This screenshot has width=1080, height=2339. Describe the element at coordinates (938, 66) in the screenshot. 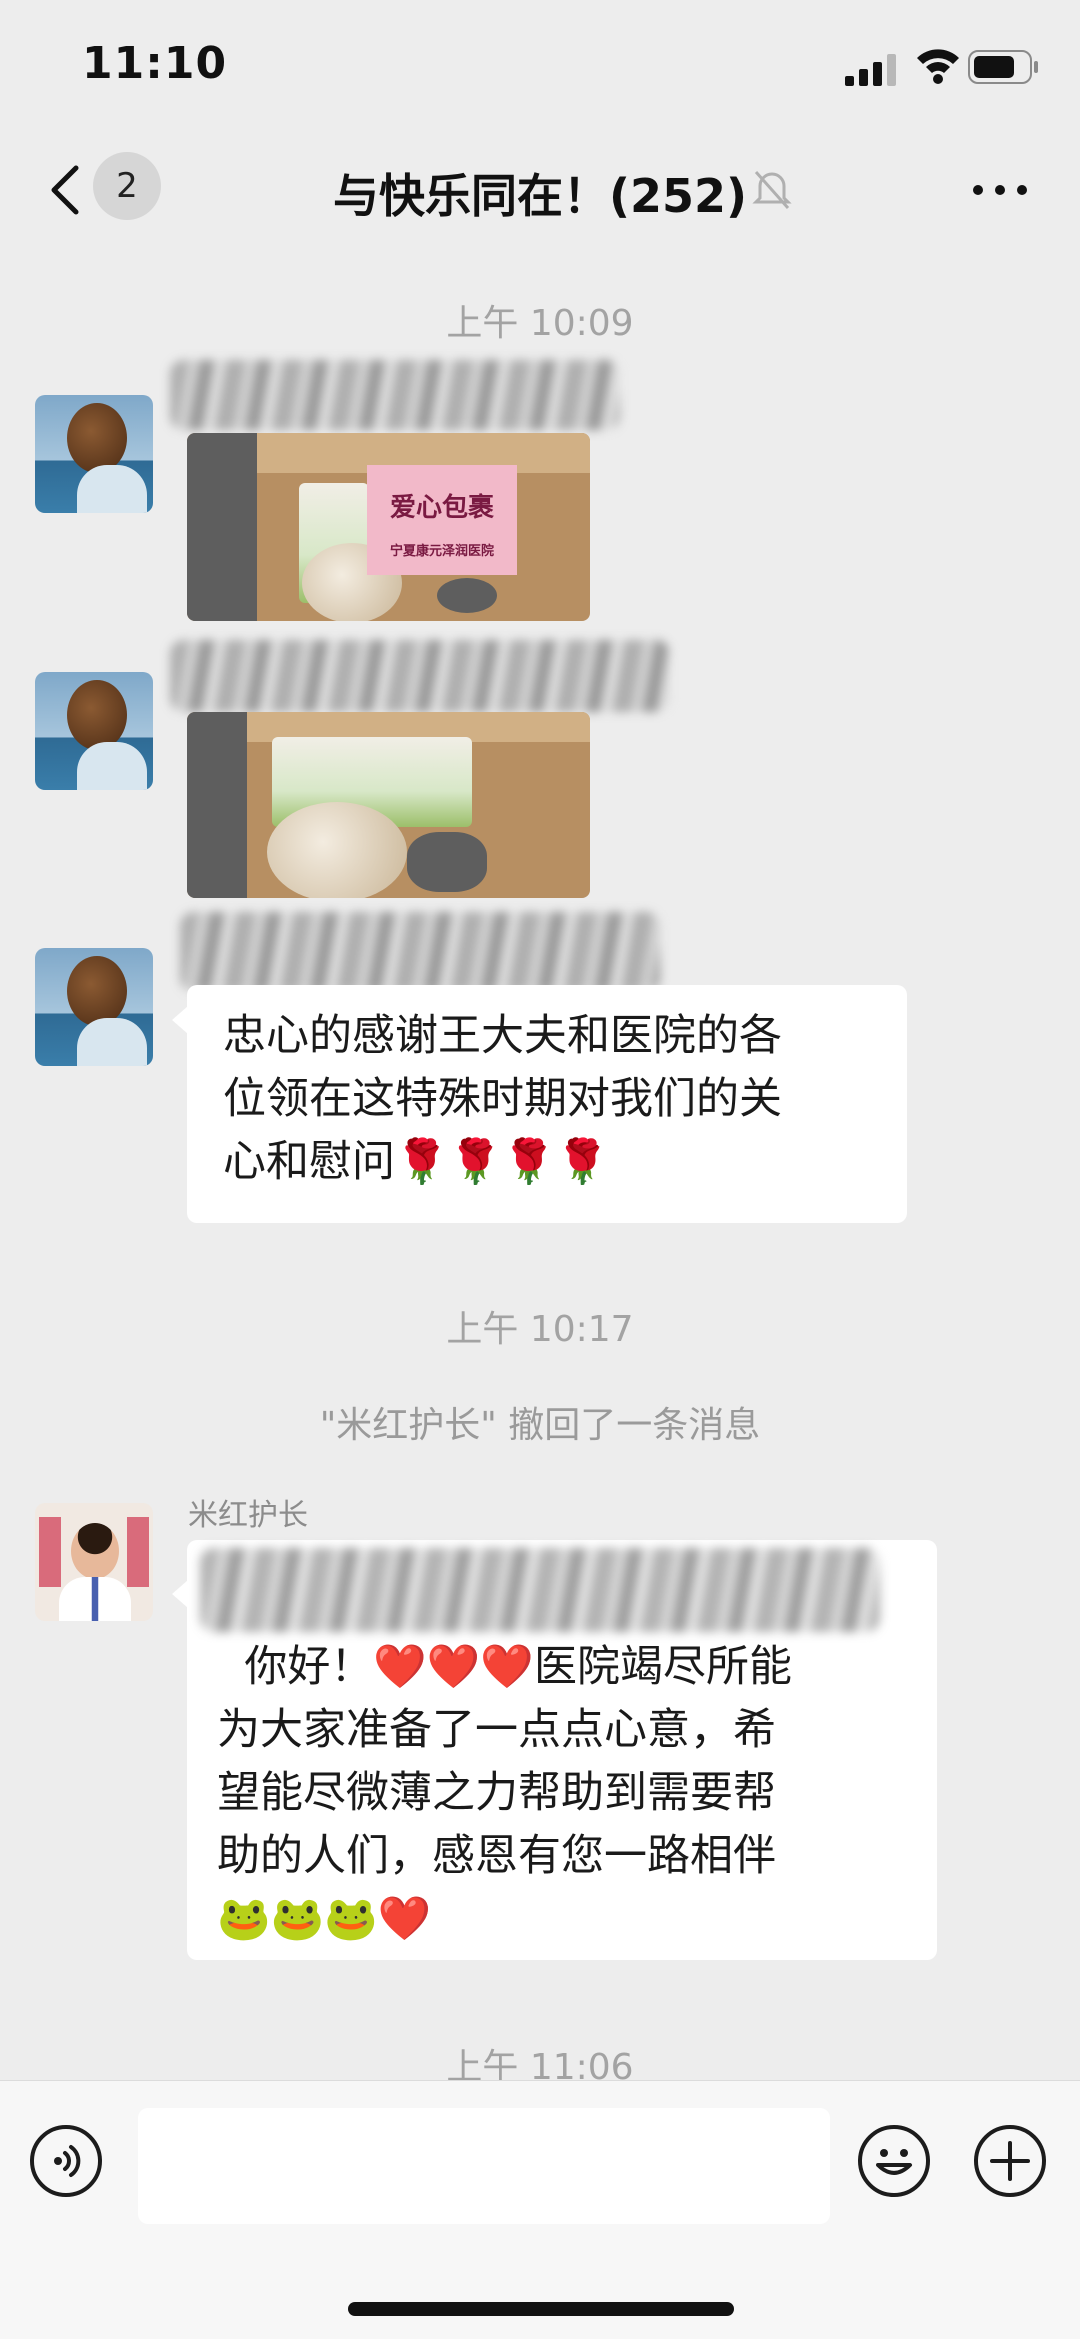

I see `wifi-icon` at that location.